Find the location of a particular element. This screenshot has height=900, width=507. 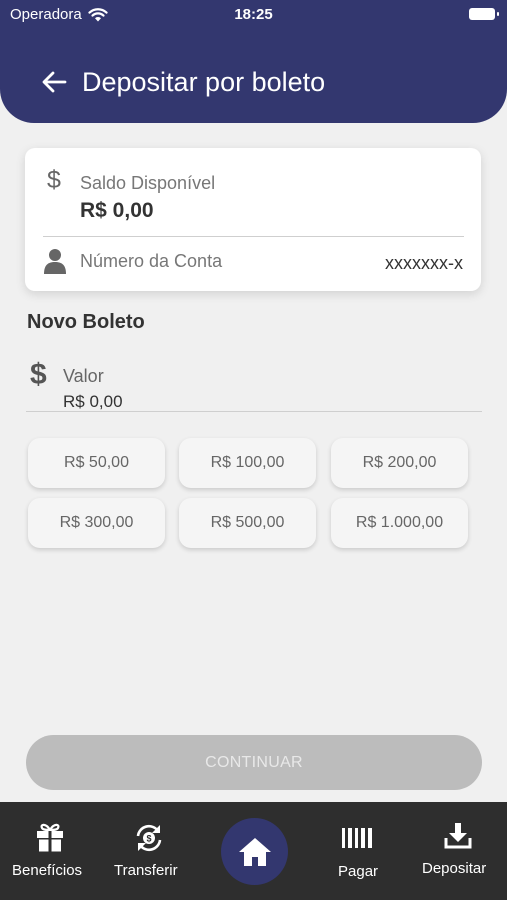

amount-option-100: R$ 100,00 is located at coordinates (247, 463).